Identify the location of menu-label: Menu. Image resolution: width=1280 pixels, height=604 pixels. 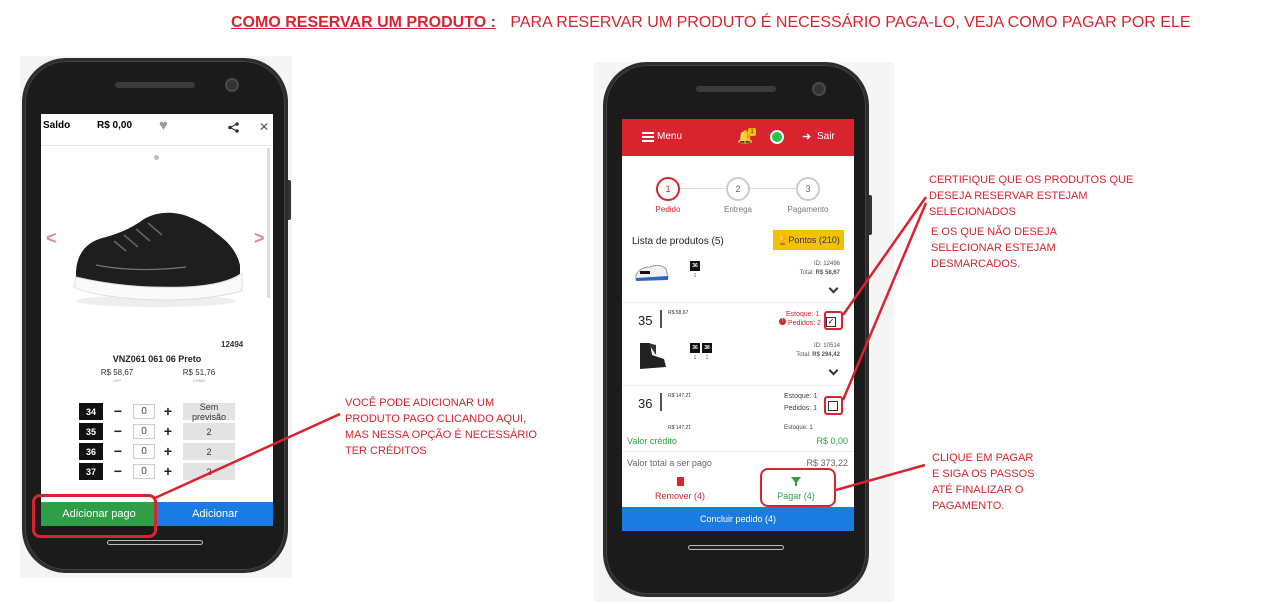
(669, 136).